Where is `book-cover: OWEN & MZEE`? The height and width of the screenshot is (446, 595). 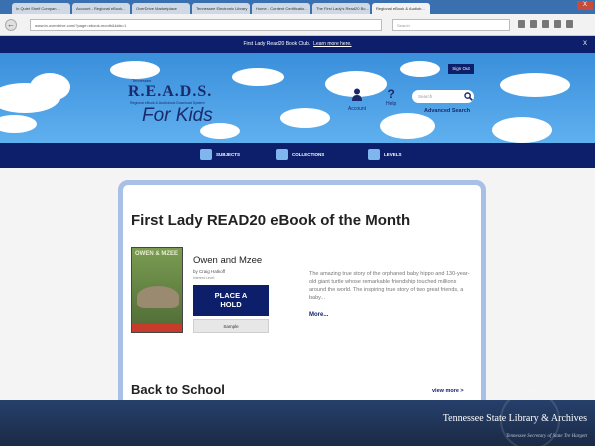
book-cover: OWEN & MZEE is located at coordinates (157, 290).